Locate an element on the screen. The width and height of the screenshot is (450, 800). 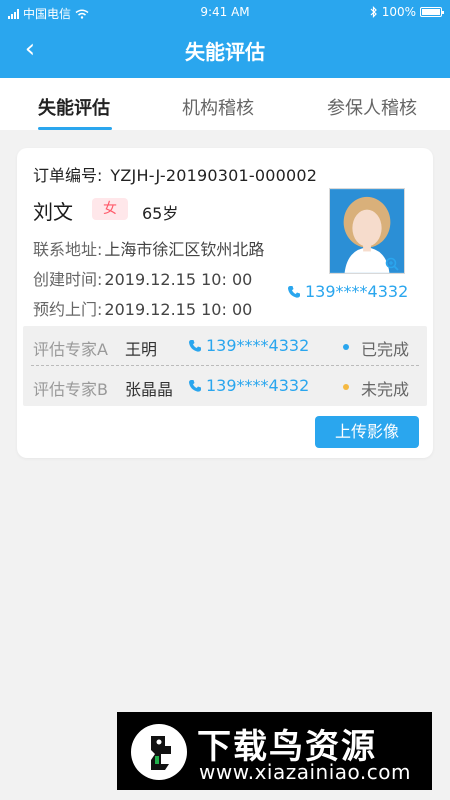
expert-name: 王明 is located at coordinates (141, 349).